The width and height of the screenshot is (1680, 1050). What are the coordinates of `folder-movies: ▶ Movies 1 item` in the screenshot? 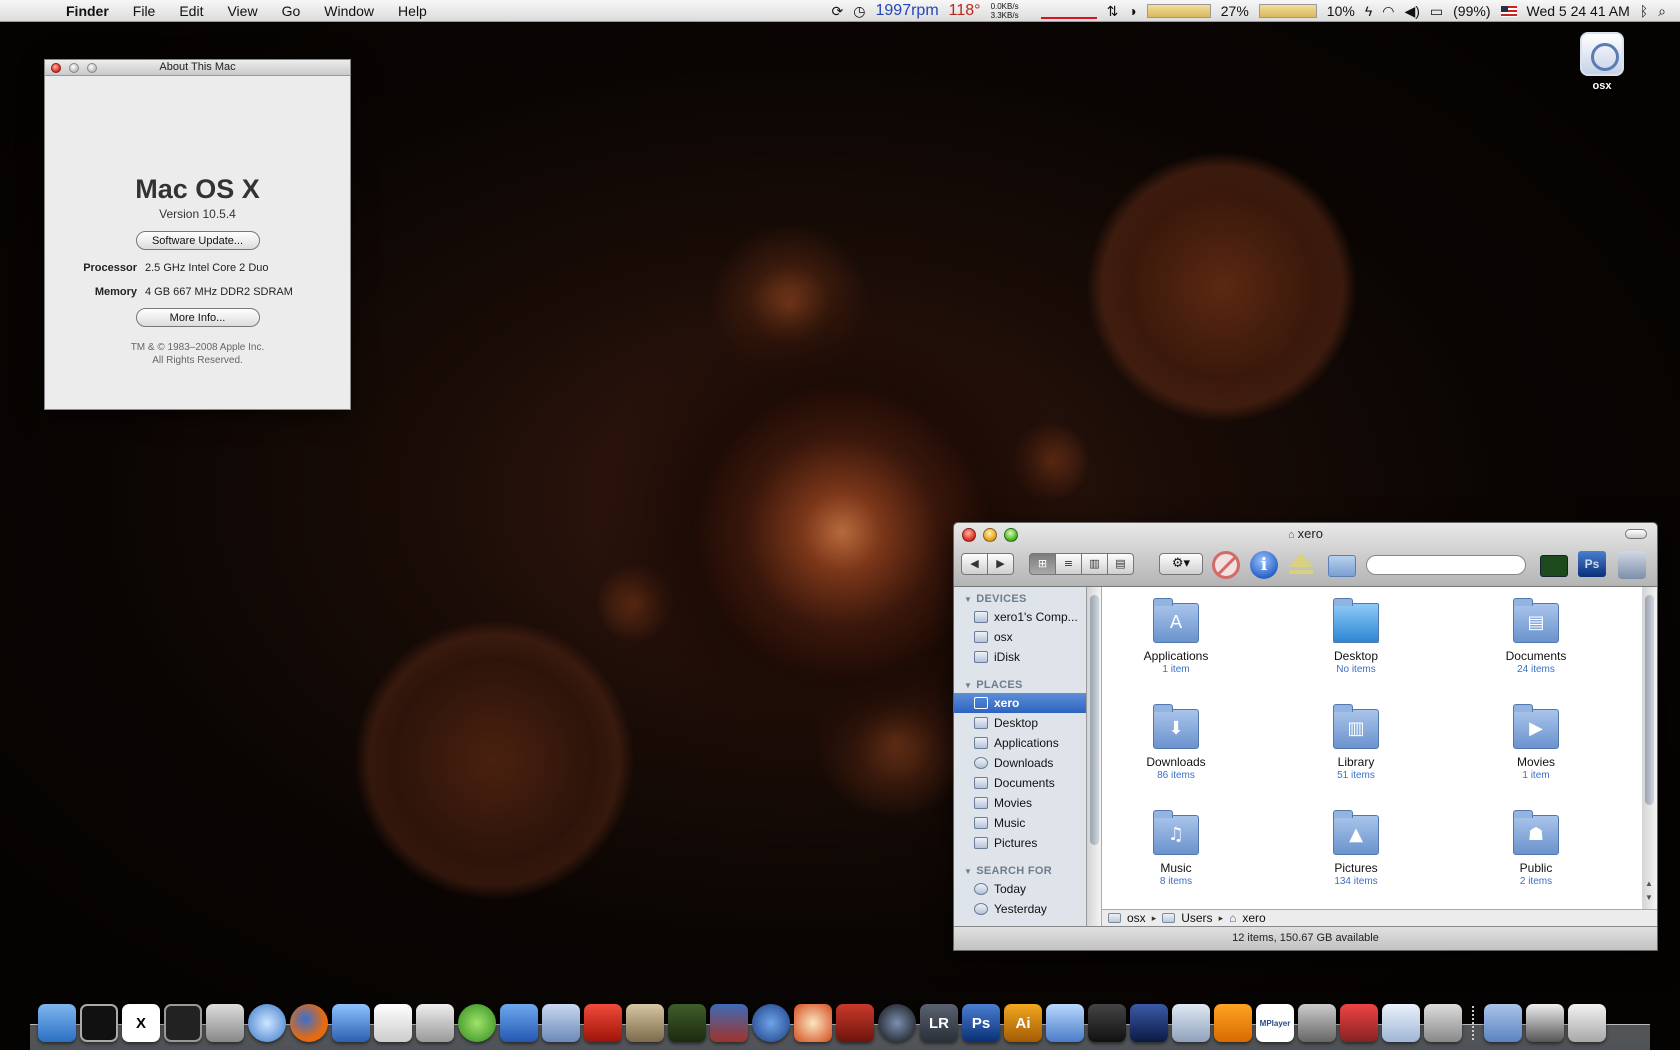 It's located at (1536, 741).